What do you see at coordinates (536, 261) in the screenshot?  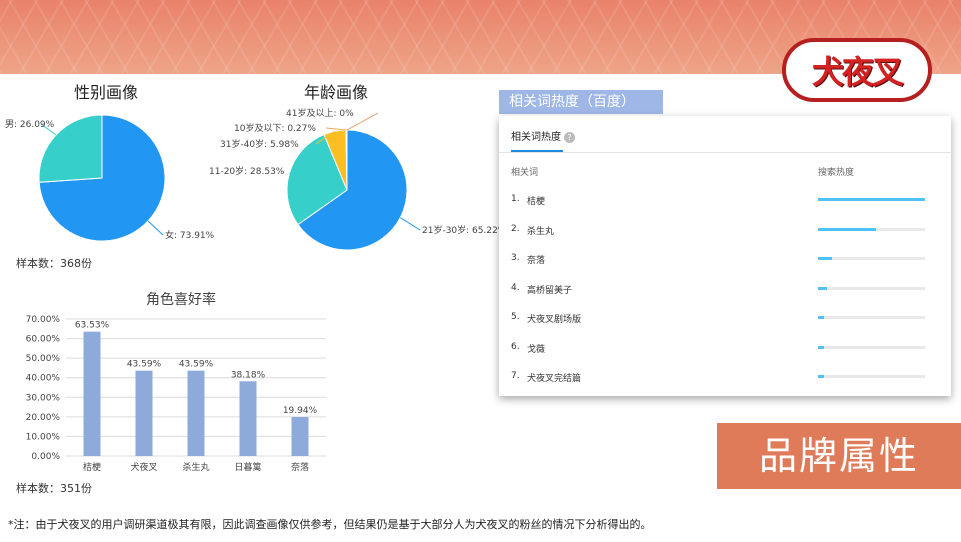 I see `keyword-text: 奈落` at bounding box center [536, 261].